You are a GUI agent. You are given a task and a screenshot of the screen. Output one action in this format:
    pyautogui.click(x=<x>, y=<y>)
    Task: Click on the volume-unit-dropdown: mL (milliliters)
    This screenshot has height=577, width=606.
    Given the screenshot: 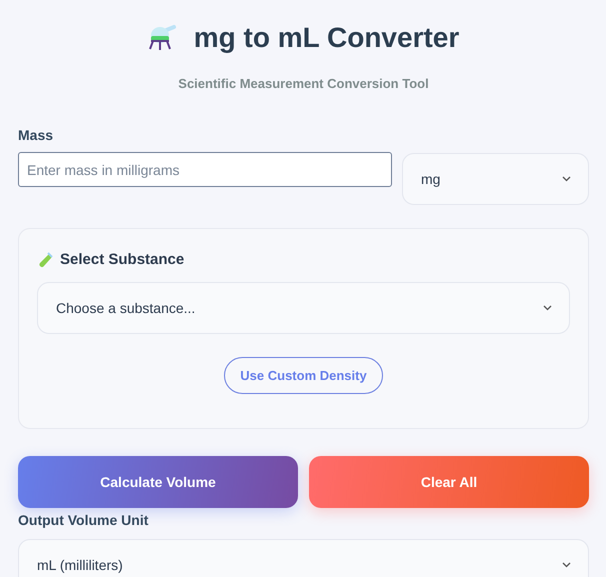 What is the action you would take?
    pyautogui.click(x=303, y=558)
    